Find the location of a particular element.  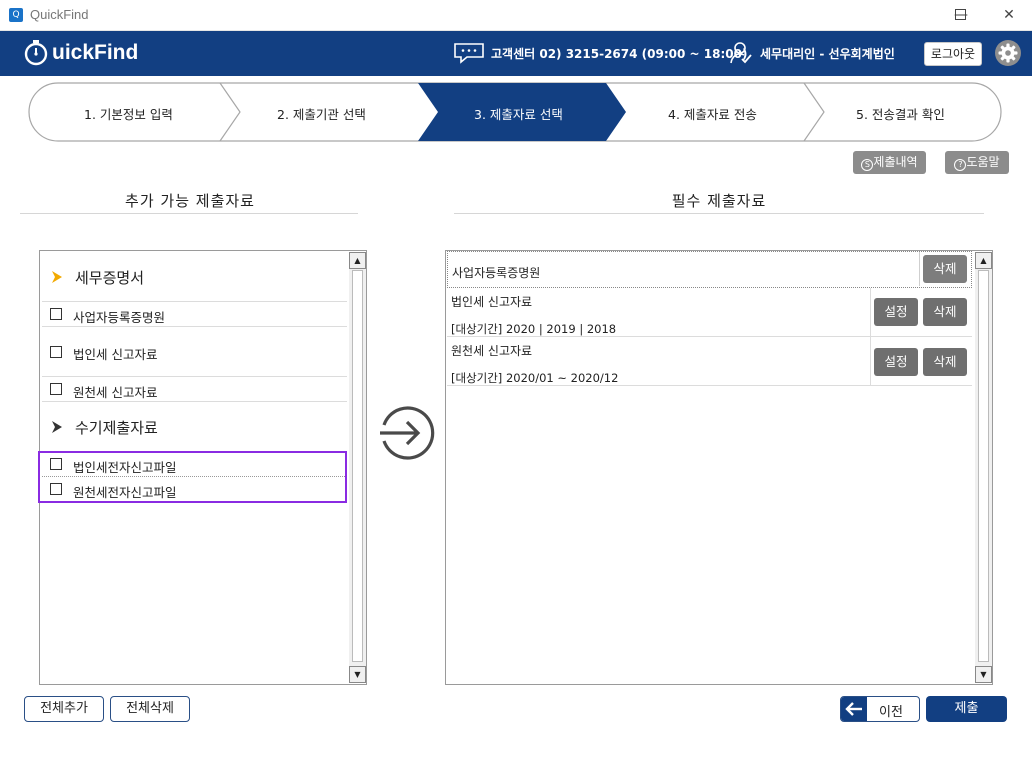

table-row: 사업자등록증명원 is located at coordinates (709, 269).